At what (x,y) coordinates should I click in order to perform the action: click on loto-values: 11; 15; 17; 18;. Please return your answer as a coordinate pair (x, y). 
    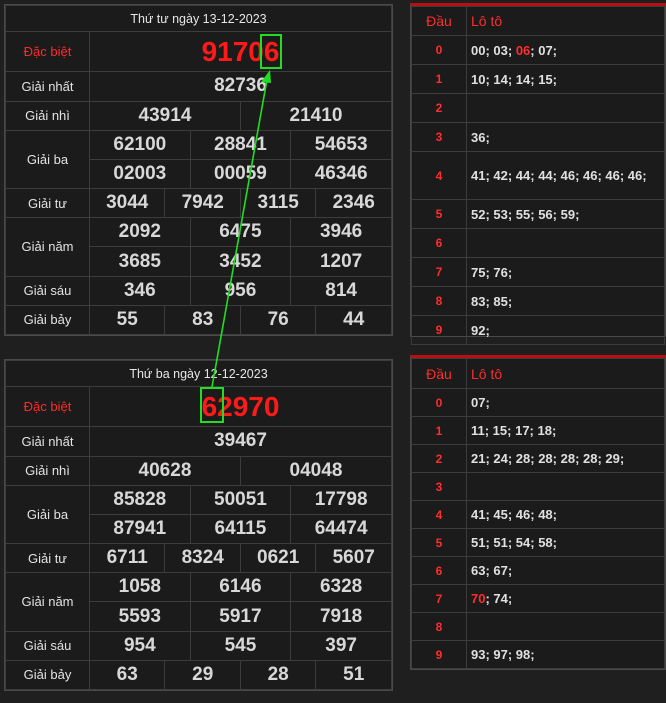
    Looking at the image, I should click on (565, 430).